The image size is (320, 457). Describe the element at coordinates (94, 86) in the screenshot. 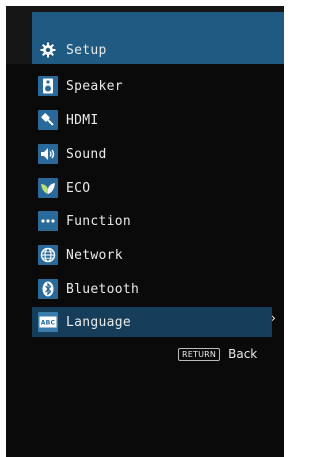

I see `menu-item-label: Speaker` at that location.